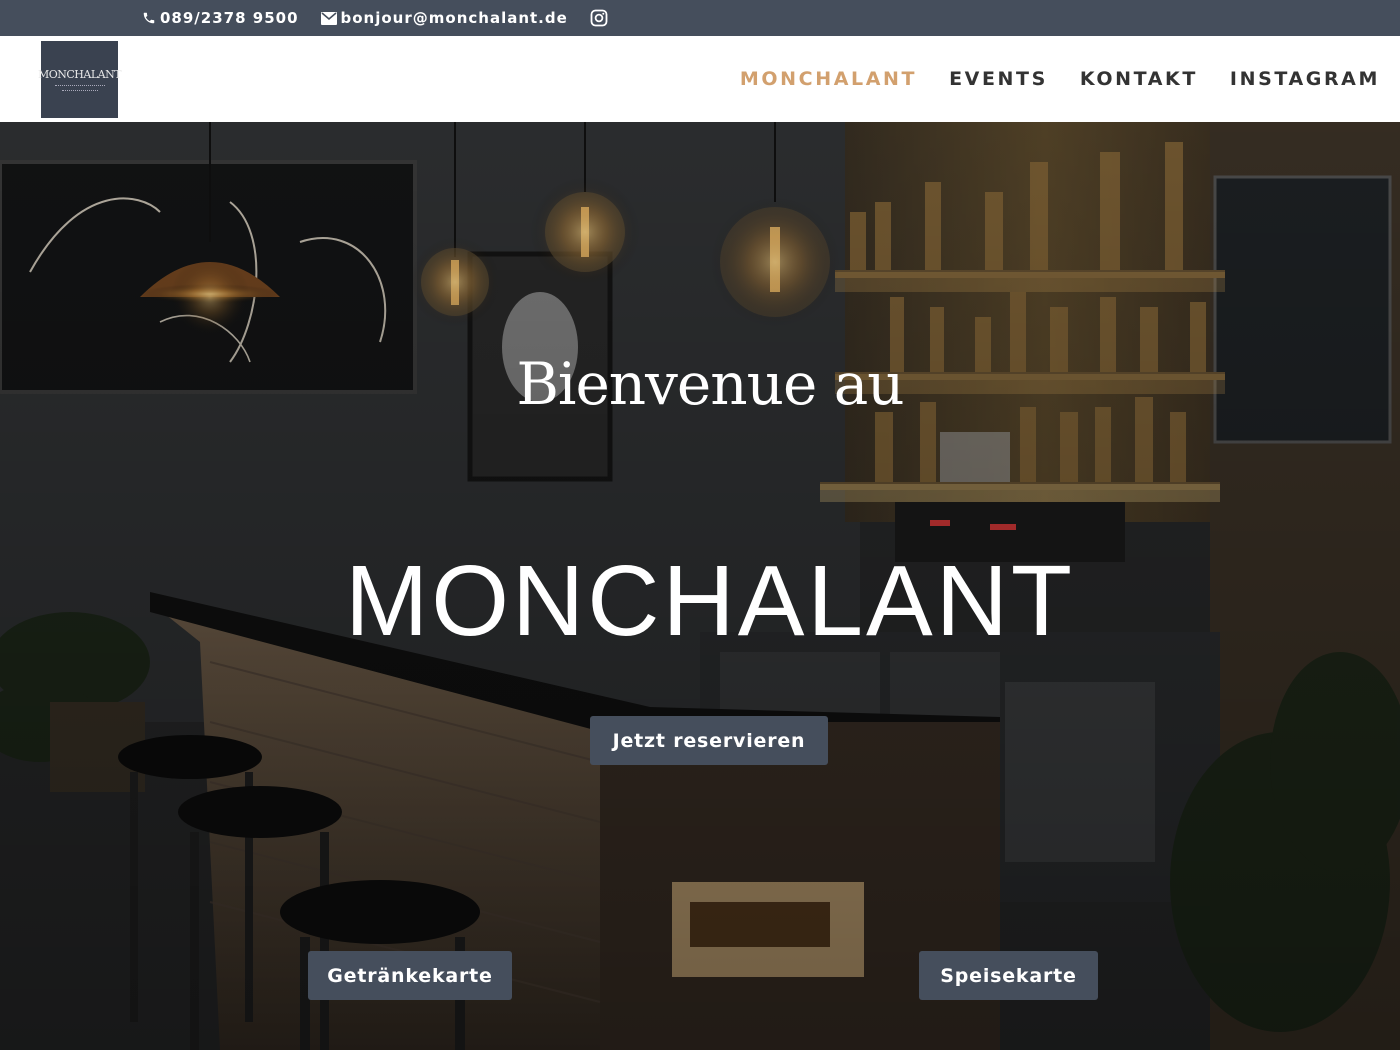 This screenshot has width=1400, height=1050. I want to click on site-logo: MONCHALANT, so click(79, 79).